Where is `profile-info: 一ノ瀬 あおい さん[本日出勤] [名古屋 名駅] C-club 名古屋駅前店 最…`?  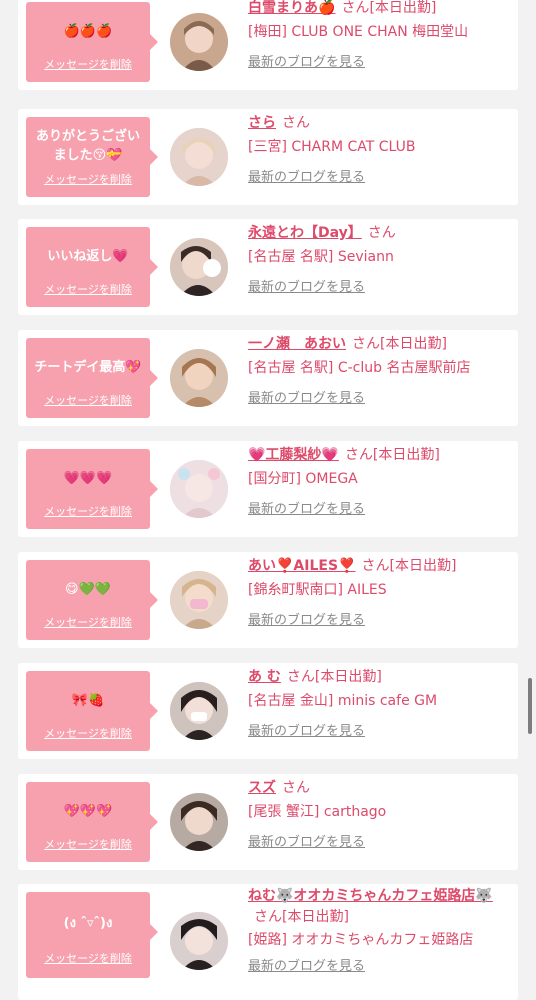 profile-info: 一ノ瀬 あおい さん[本日出勤] [名古屋 名駅] C-club 名古屋駅前店 最… is located at coordinates (380, 371).